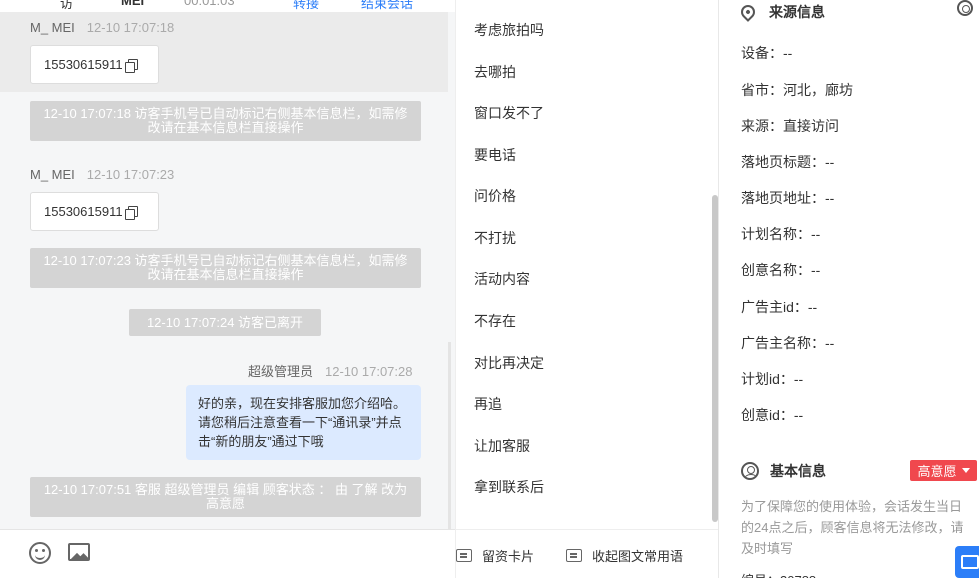 The image size is (979, 578). Describe the element at coordinates (574, 555) in the screenshot. I see `message-icon` at that location.